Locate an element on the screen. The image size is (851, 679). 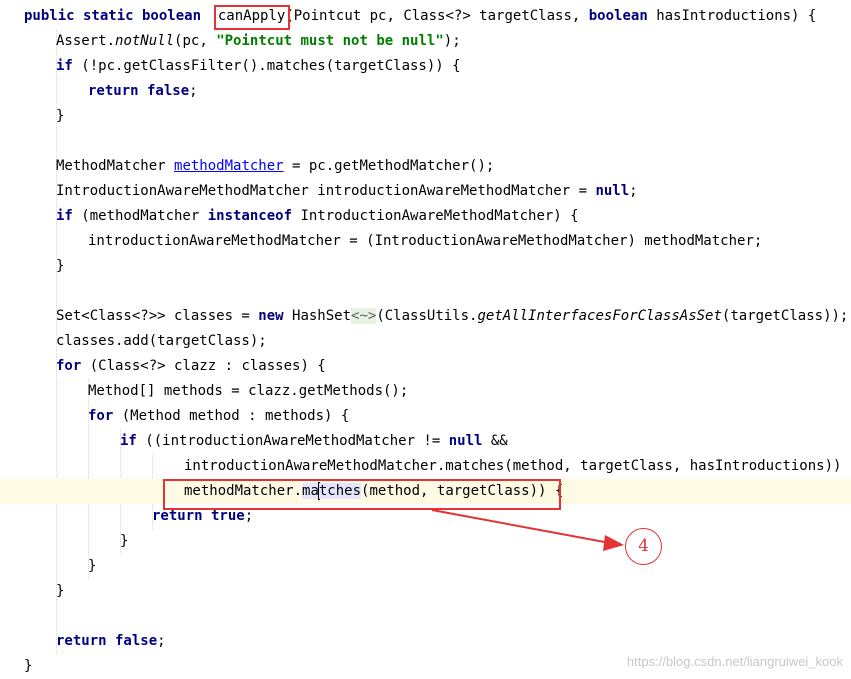
step-number-callout: 4 is located at coordinates (643, 546).